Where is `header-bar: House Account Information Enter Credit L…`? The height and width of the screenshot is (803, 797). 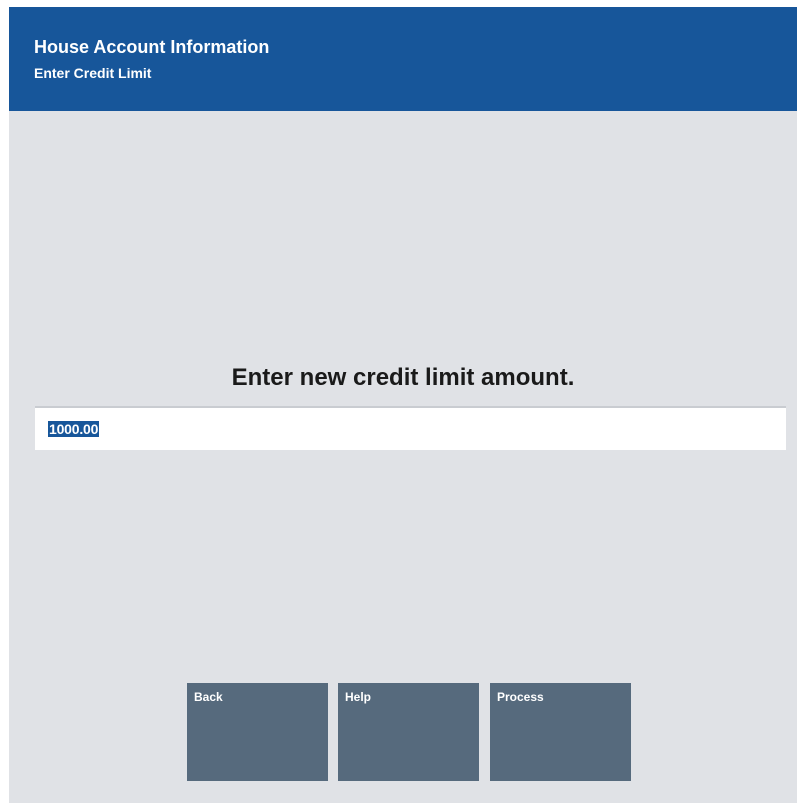 header-bar: House Account Information Enter Credit L… is located at coordinates (403, 59).